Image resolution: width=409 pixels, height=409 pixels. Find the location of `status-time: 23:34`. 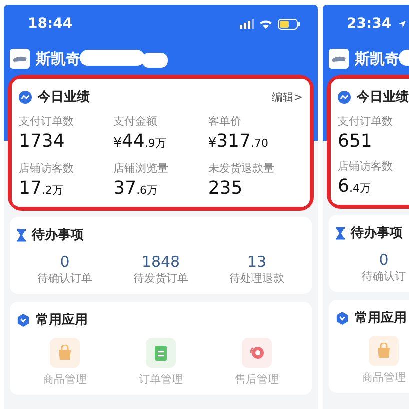

status-time: 23:34 is located at coordinates (369, 24).